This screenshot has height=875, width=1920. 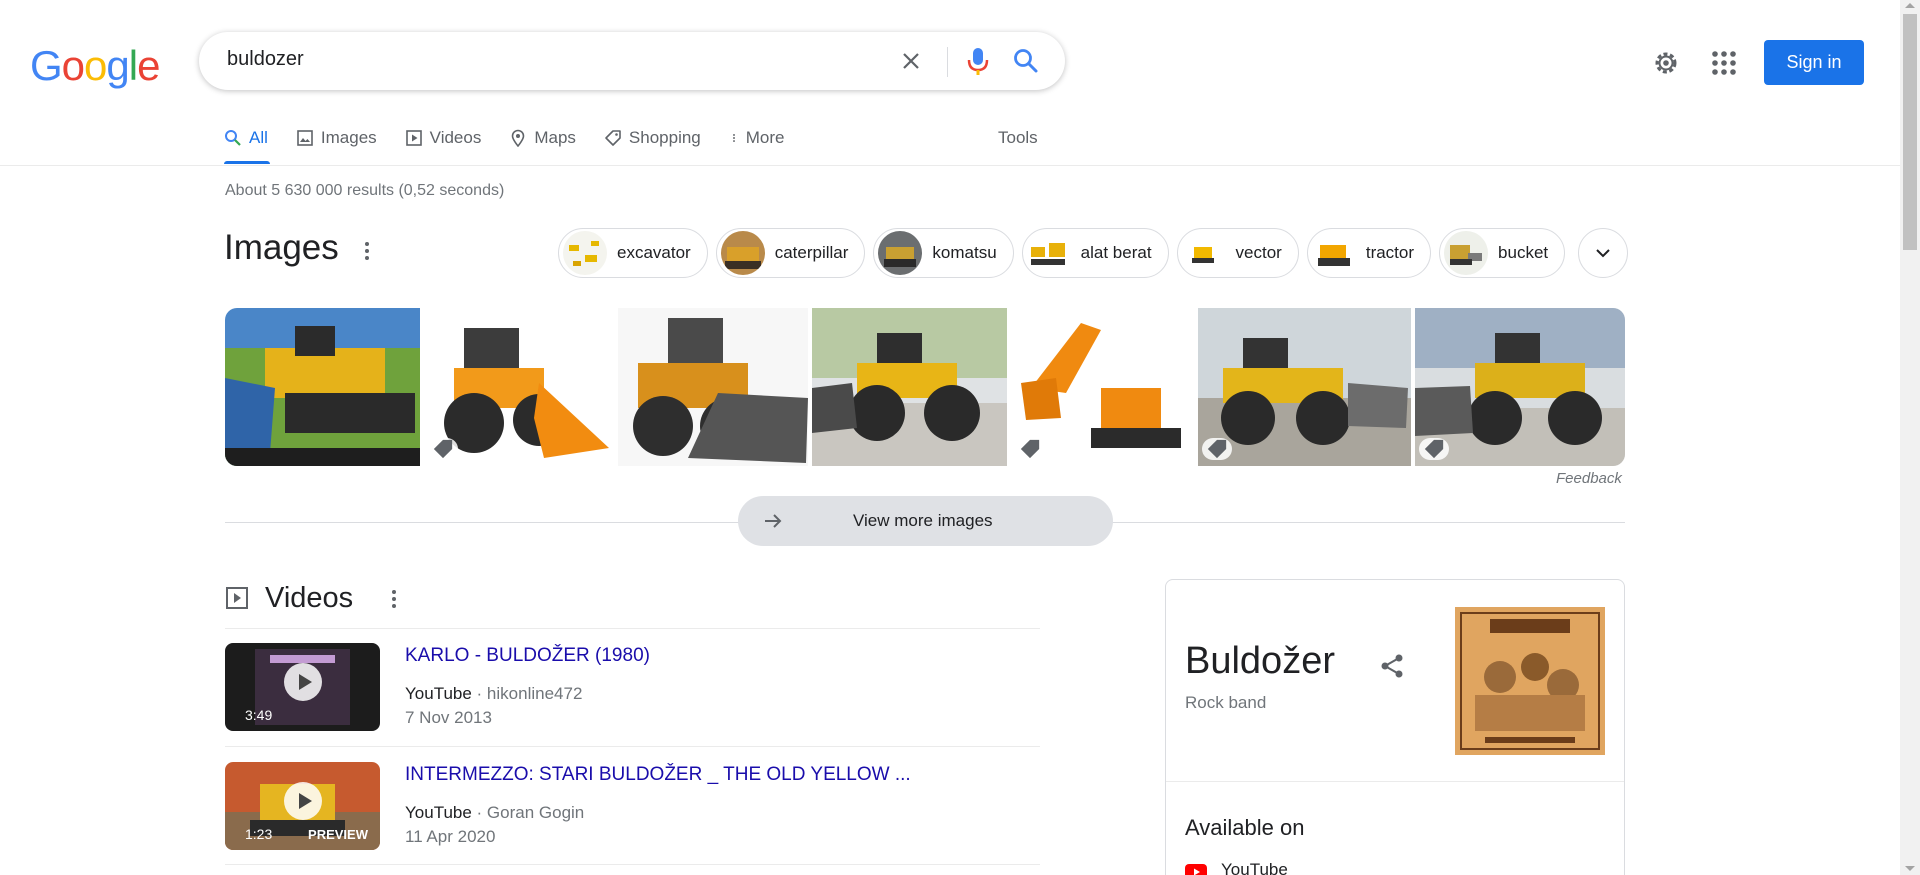 I want to click on tab-images: Images, so click(x=336, y=138).